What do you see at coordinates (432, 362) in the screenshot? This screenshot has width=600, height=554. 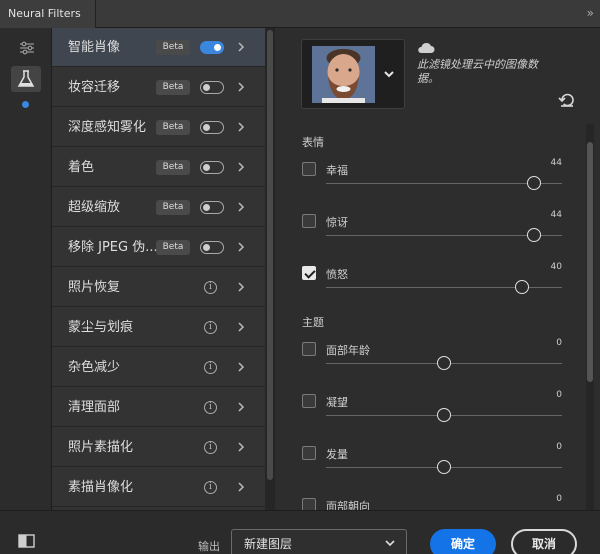 I see `param-row-facial-age: 面部年龄 0` at bounding box center [432, 362].